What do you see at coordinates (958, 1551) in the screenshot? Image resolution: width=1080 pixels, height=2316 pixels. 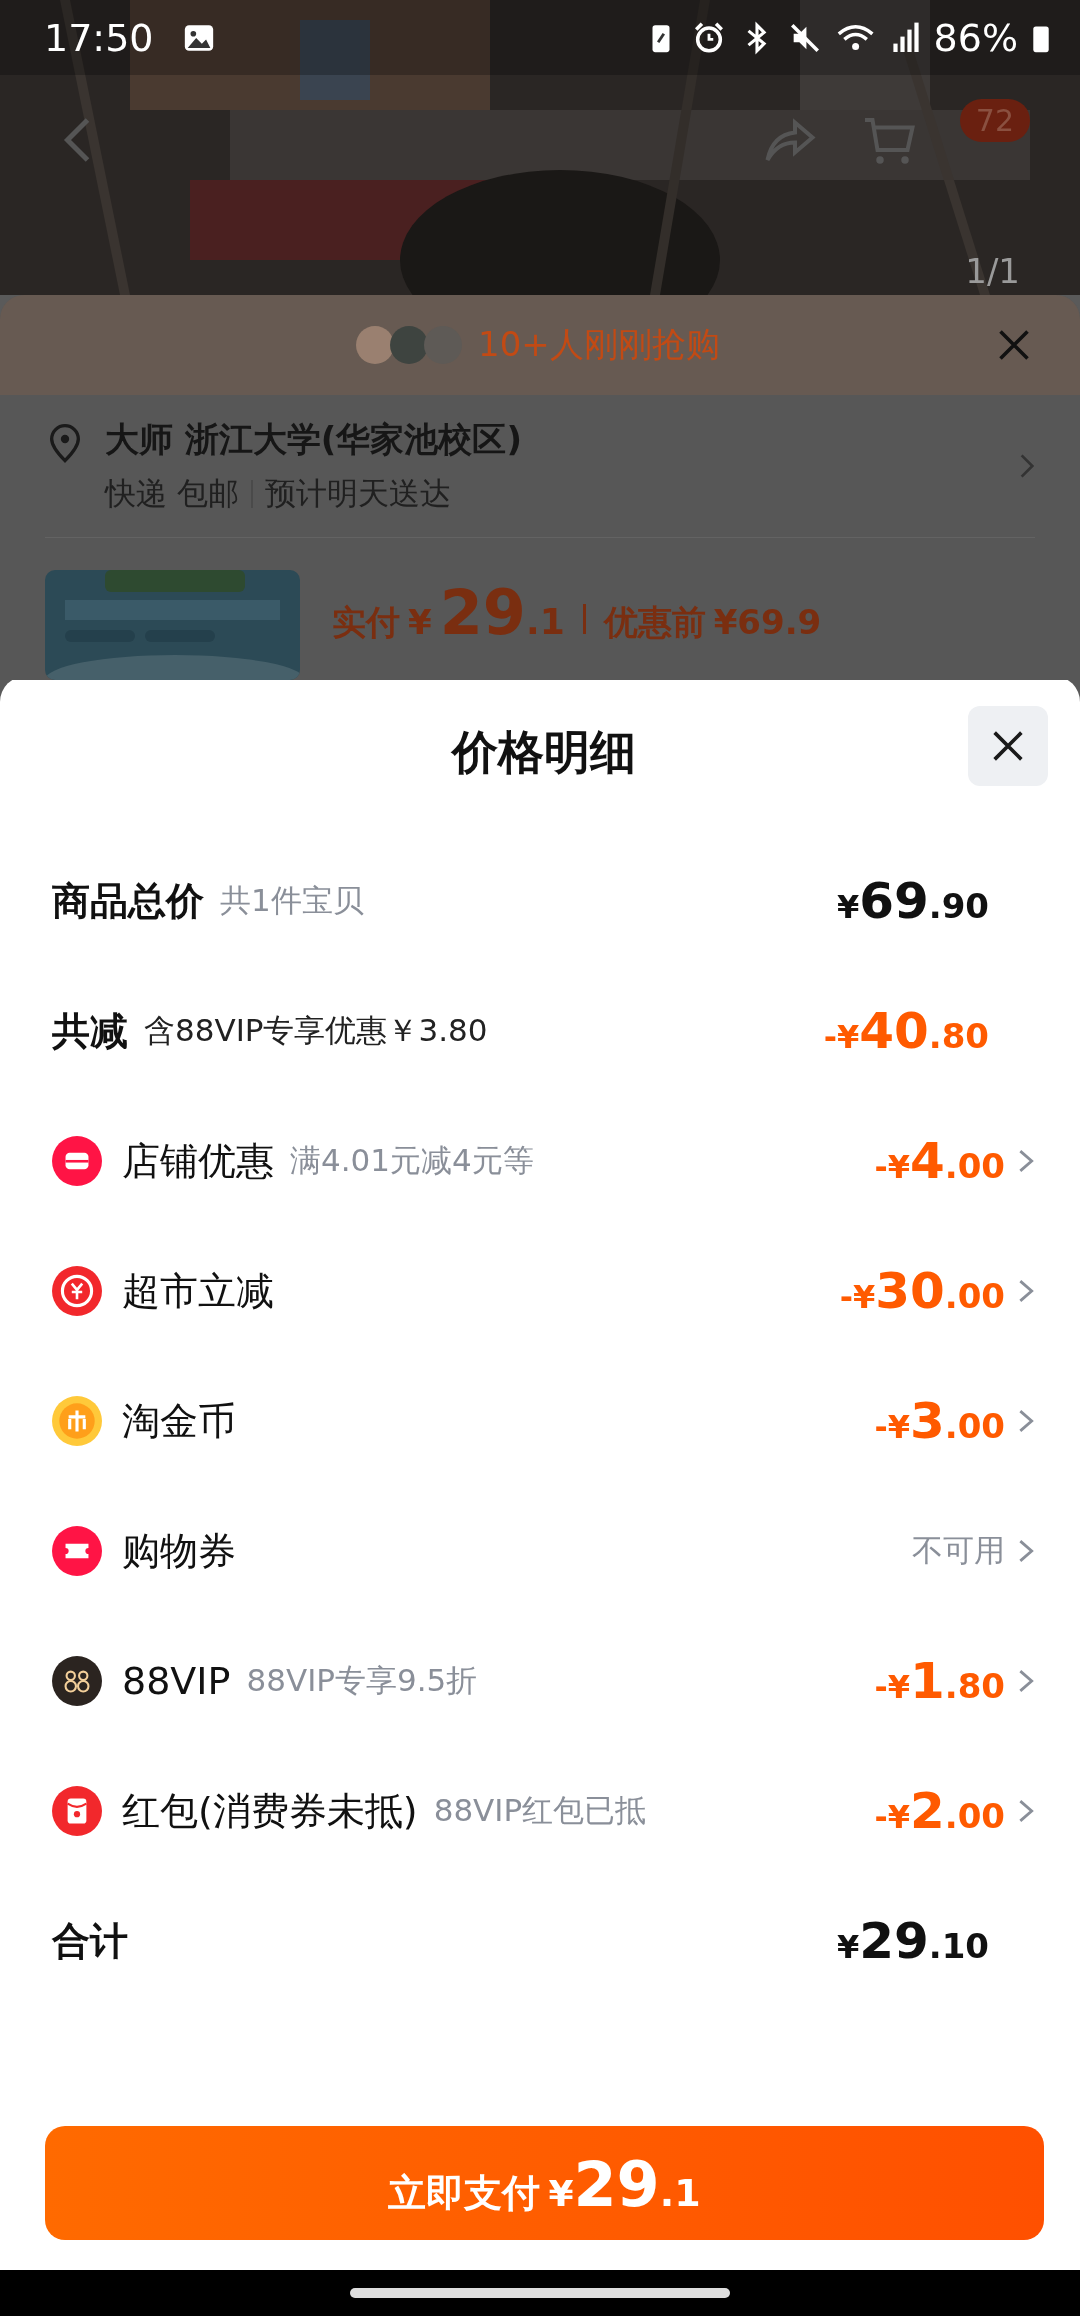 I see `discount-status: 不可用` at bounding box center [958, 1551].